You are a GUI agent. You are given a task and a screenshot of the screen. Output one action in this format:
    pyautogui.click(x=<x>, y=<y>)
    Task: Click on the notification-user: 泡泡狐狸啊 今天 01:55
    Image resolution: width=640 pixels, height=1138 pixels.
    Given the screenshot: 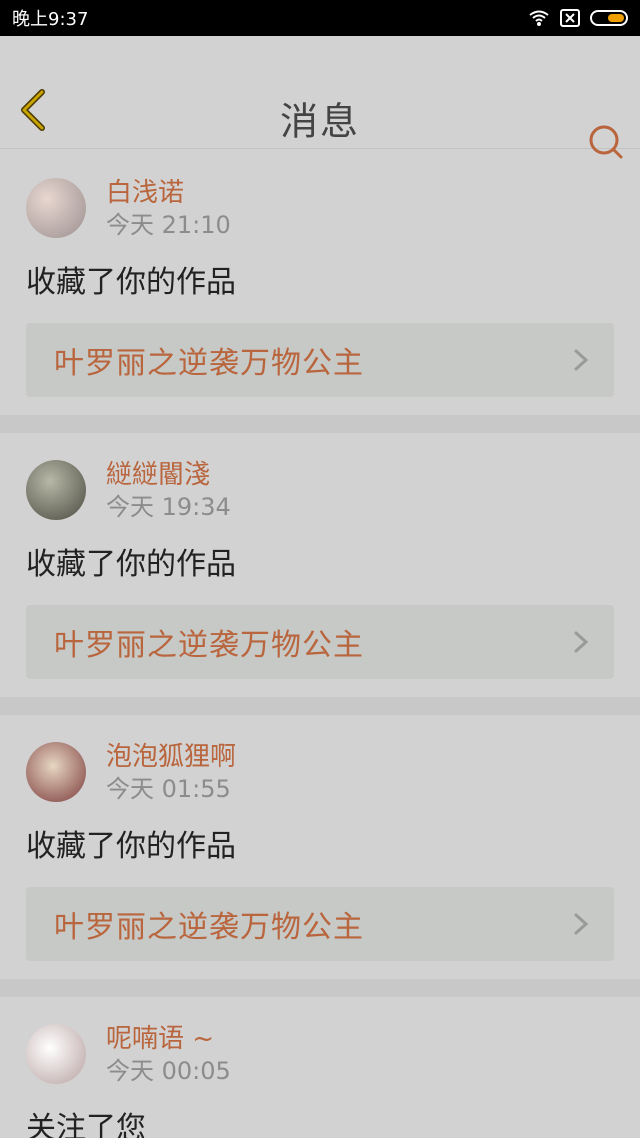 What is the action you would take?
    pyautogui.click(x=320, y=772)
    